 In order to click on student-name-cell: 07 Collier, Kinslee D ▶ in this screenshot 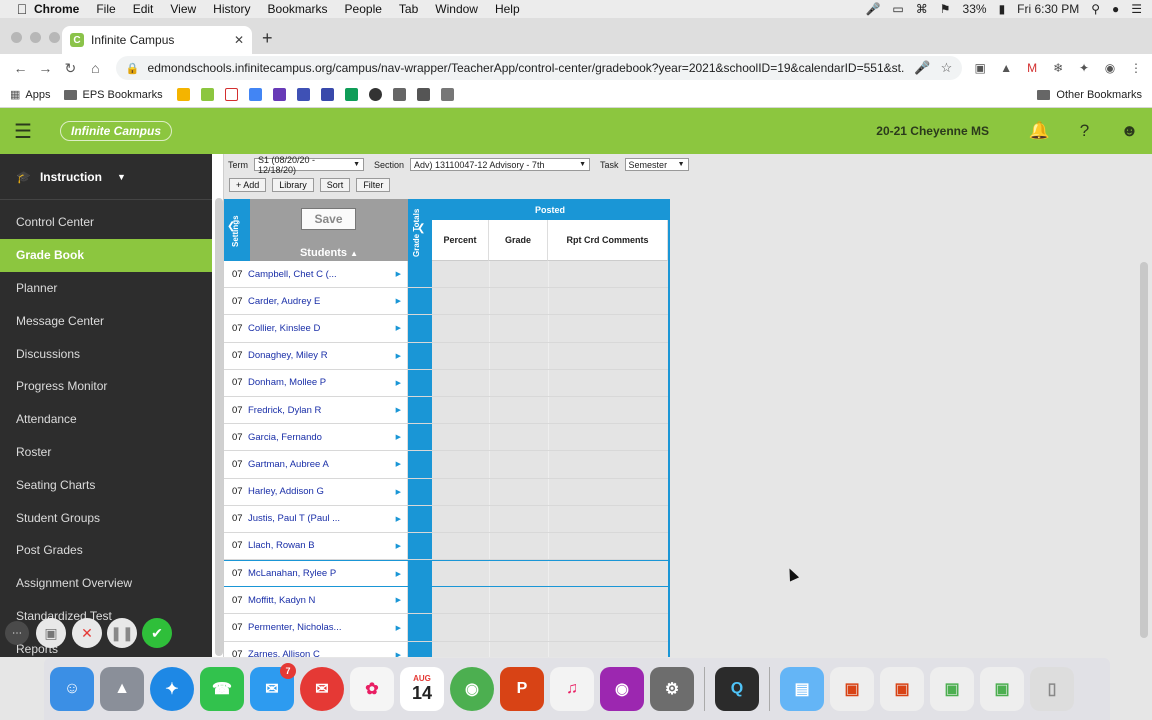, I will do `click(316, 328)`.